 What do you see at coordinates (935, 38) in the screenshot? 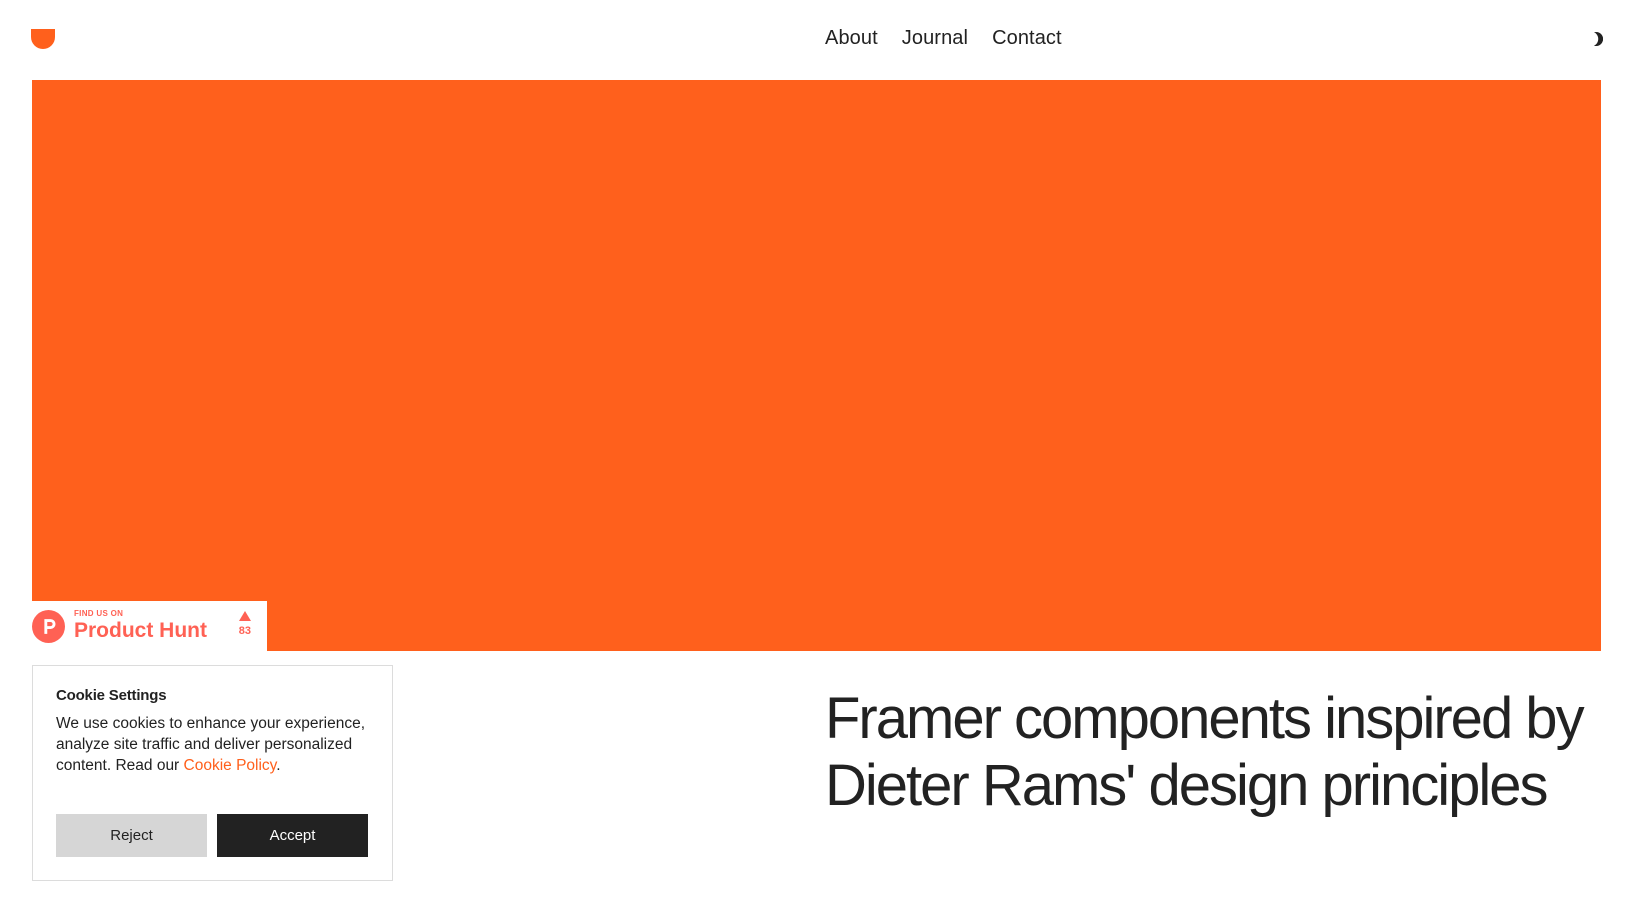
I see `nav-journal: Journal` at bounding box center [935, 38].